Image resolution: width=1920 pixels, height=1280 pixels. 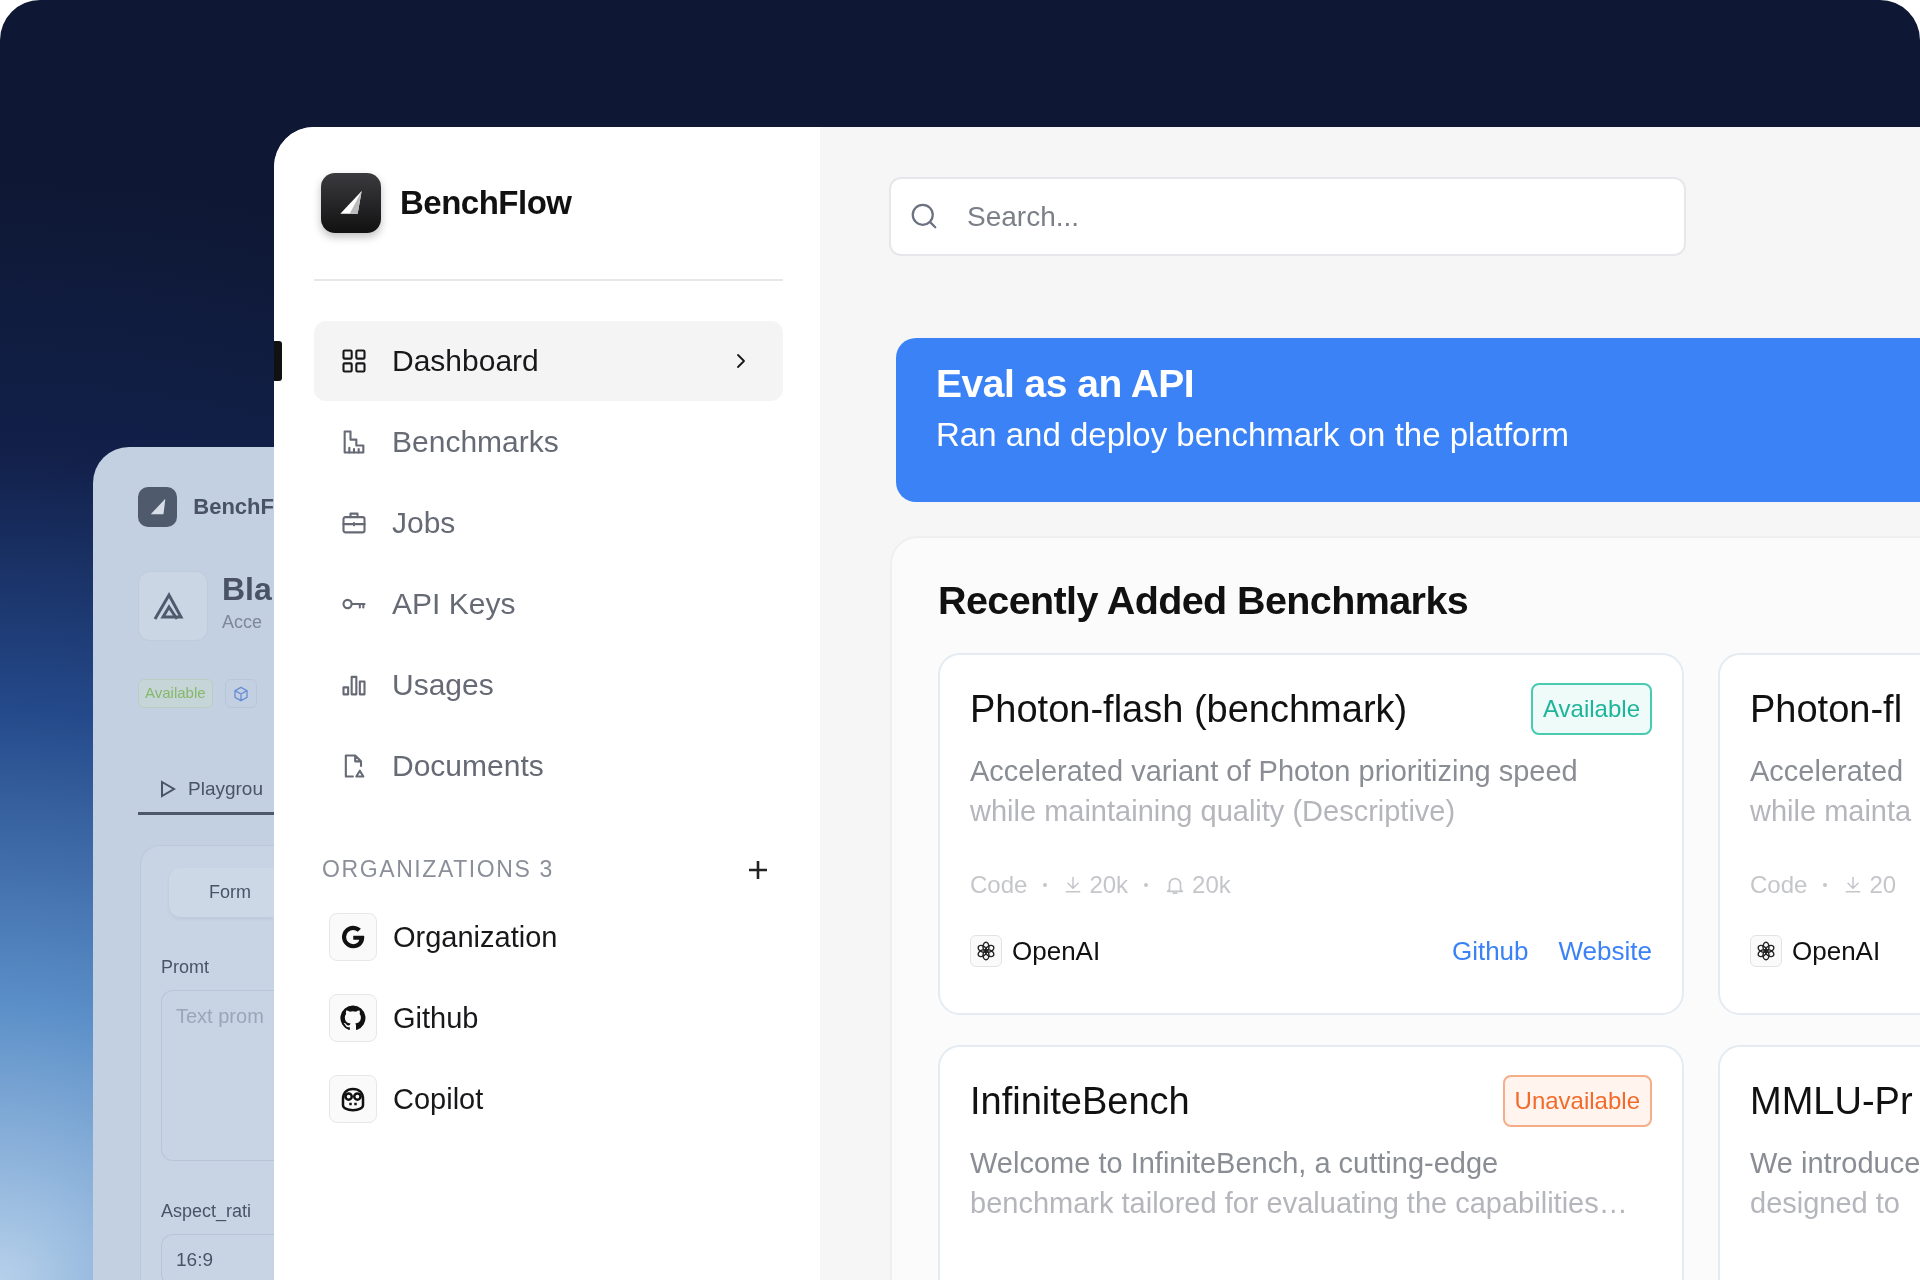 I want to click on description-line: Welcome to InfiniteBench, a cutting-edge, so click(x=1235, y=1163).